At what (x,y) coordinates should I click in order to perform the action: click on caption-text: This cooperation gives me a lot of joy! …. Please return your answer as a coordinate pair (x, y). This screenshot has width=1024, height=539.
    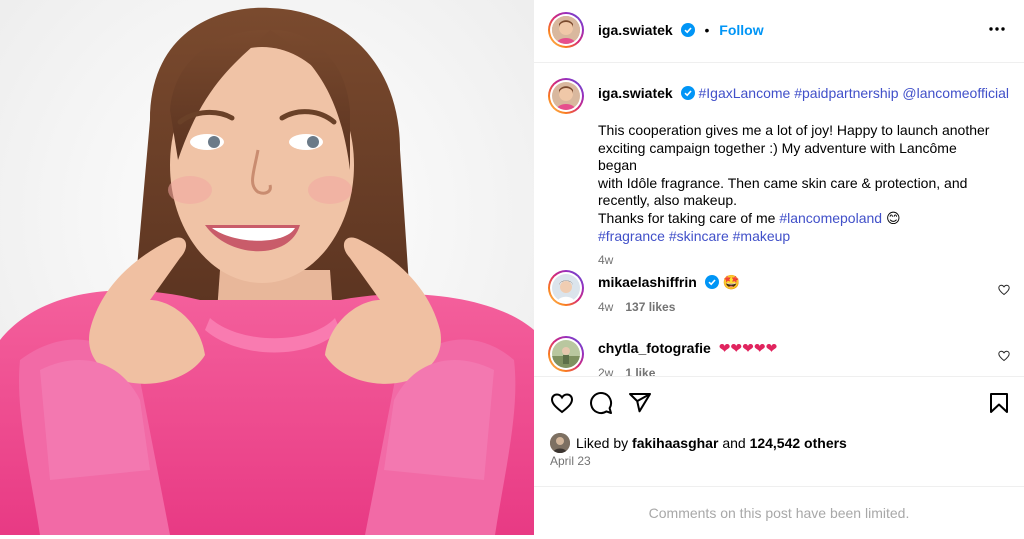
    Looking at the image, I should click on (798, 195).